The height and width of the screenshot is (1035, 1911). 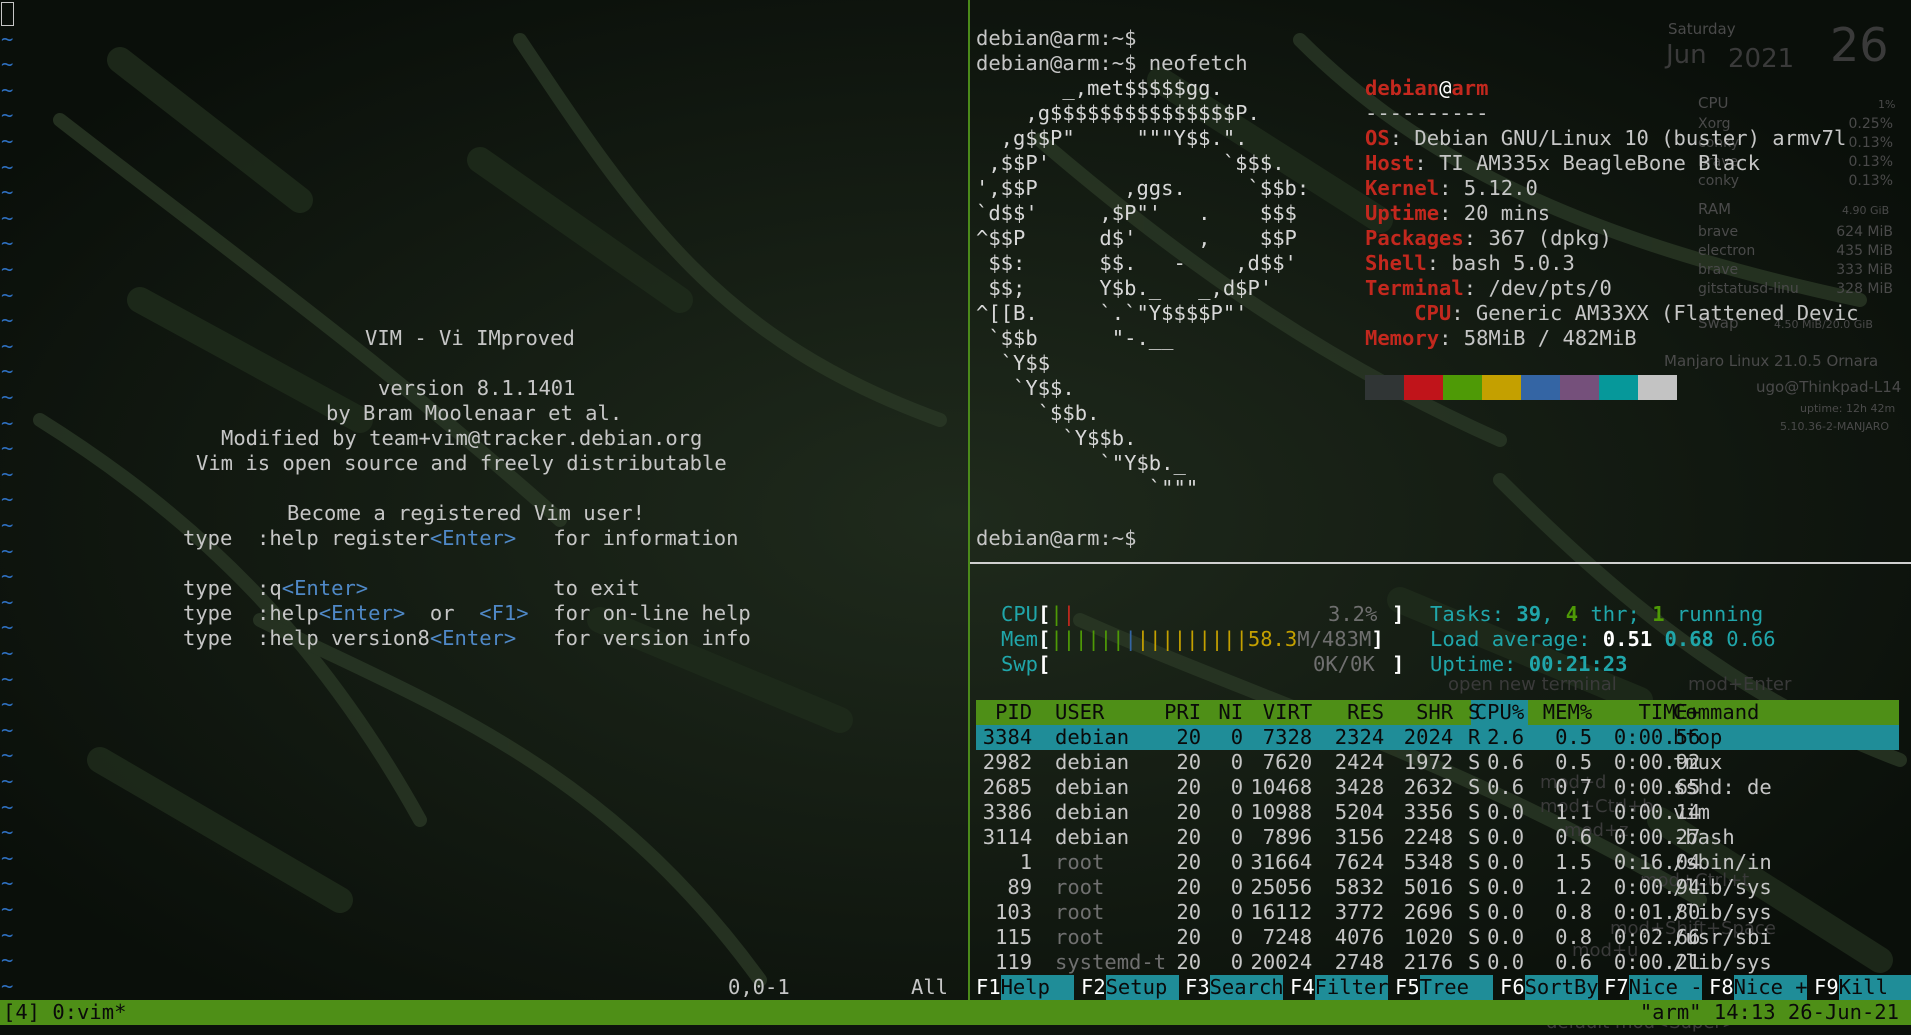 What do you see at coordinates (1599, 163) in the screenshot?
I see `info-value: TI AM335x BeagleBone Black` at bounding box center [1599, 163].